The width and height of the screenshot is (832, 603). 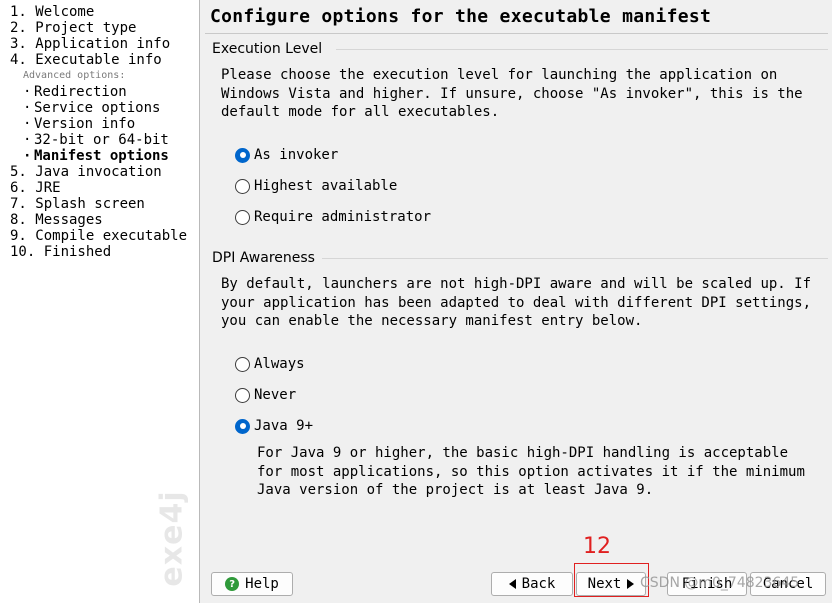 I want to click on substep-redirection: · Redirection, so click(x=75, y=92).